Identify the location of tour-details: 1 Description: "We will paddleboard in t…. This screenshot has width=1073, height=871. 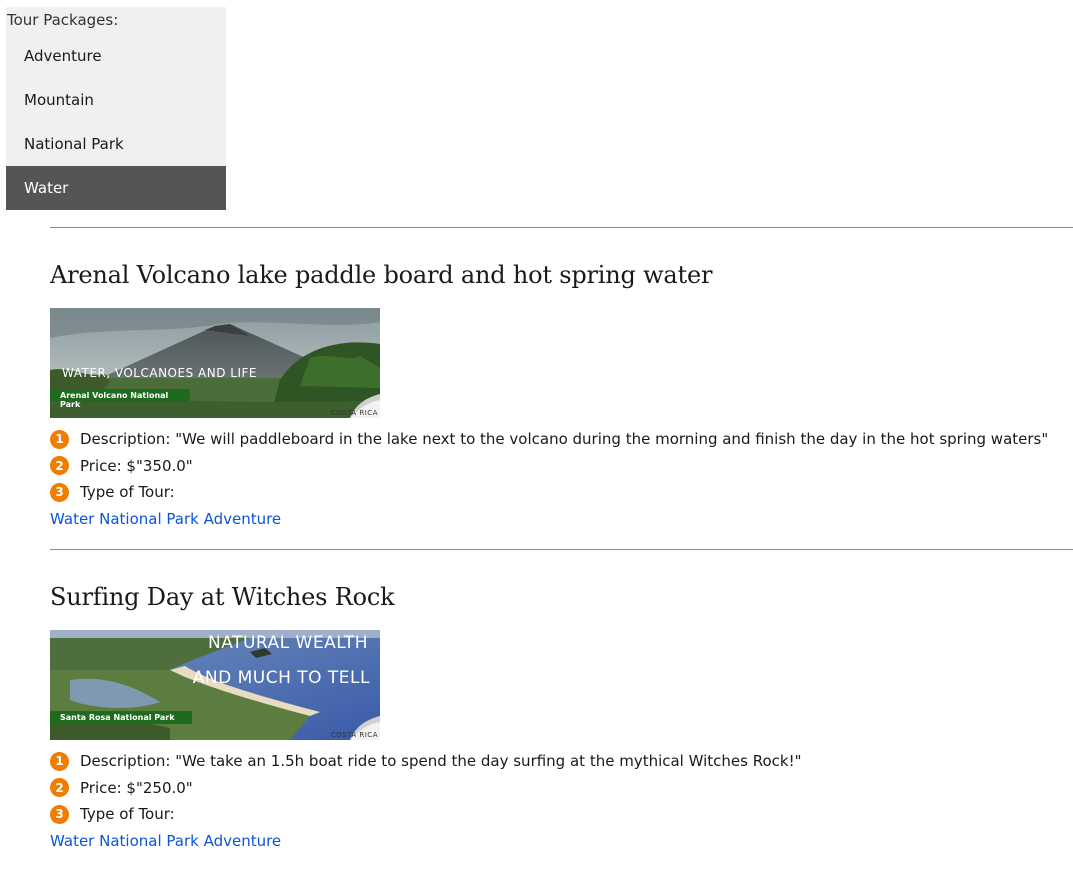
(561, 466).